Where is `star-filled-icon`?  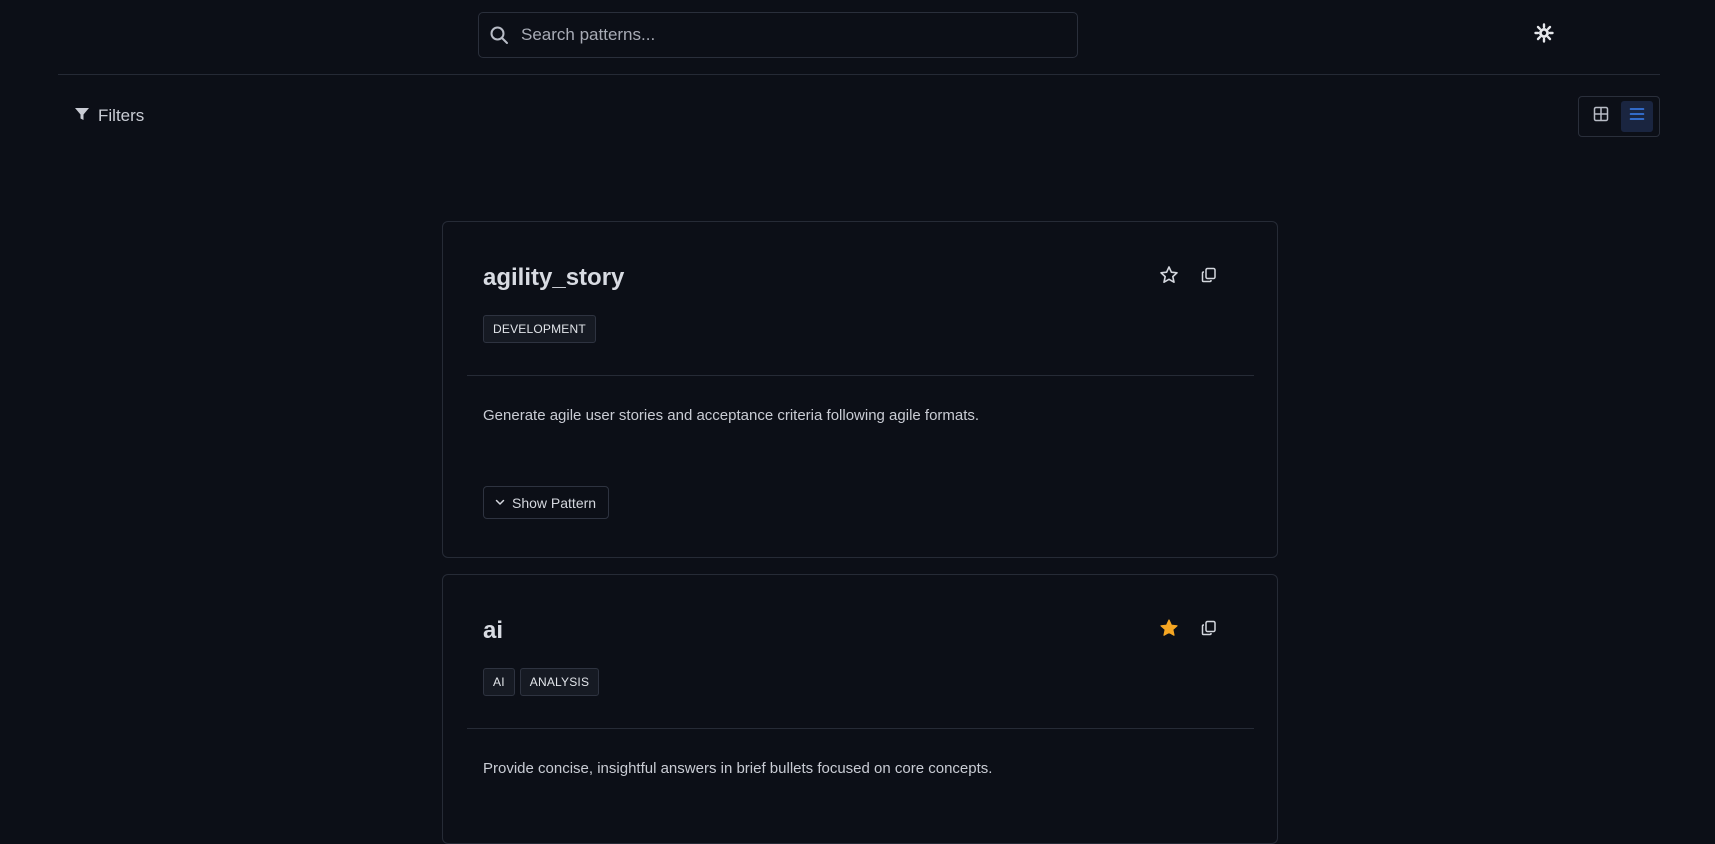
star-filled-icon is located at coordinates (1169, 630).